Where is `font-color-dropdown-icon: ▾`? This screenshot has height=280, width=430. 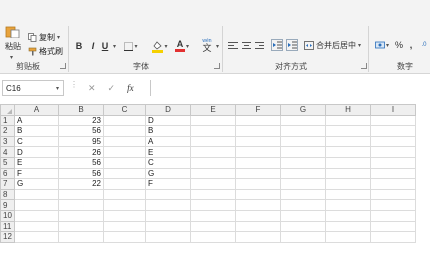
font-color-dropdown-icon: ▾ is located at coordinates (187, 46).